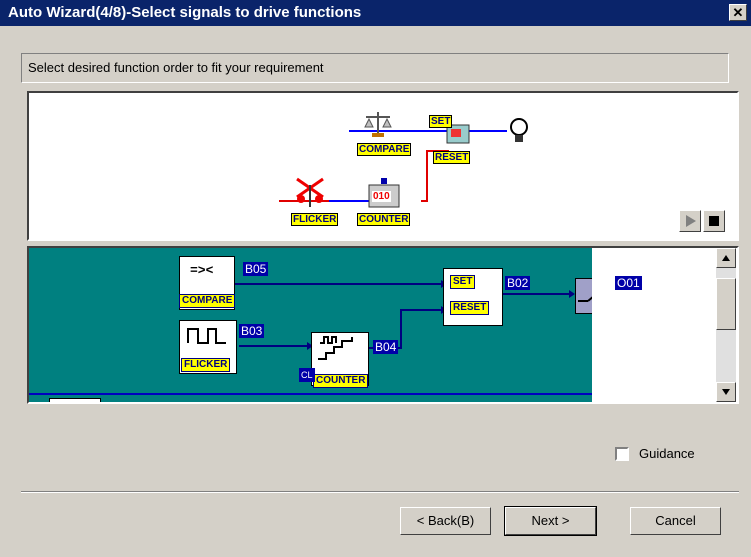  I want to click on arrow-down-icon, so click(726, 392).